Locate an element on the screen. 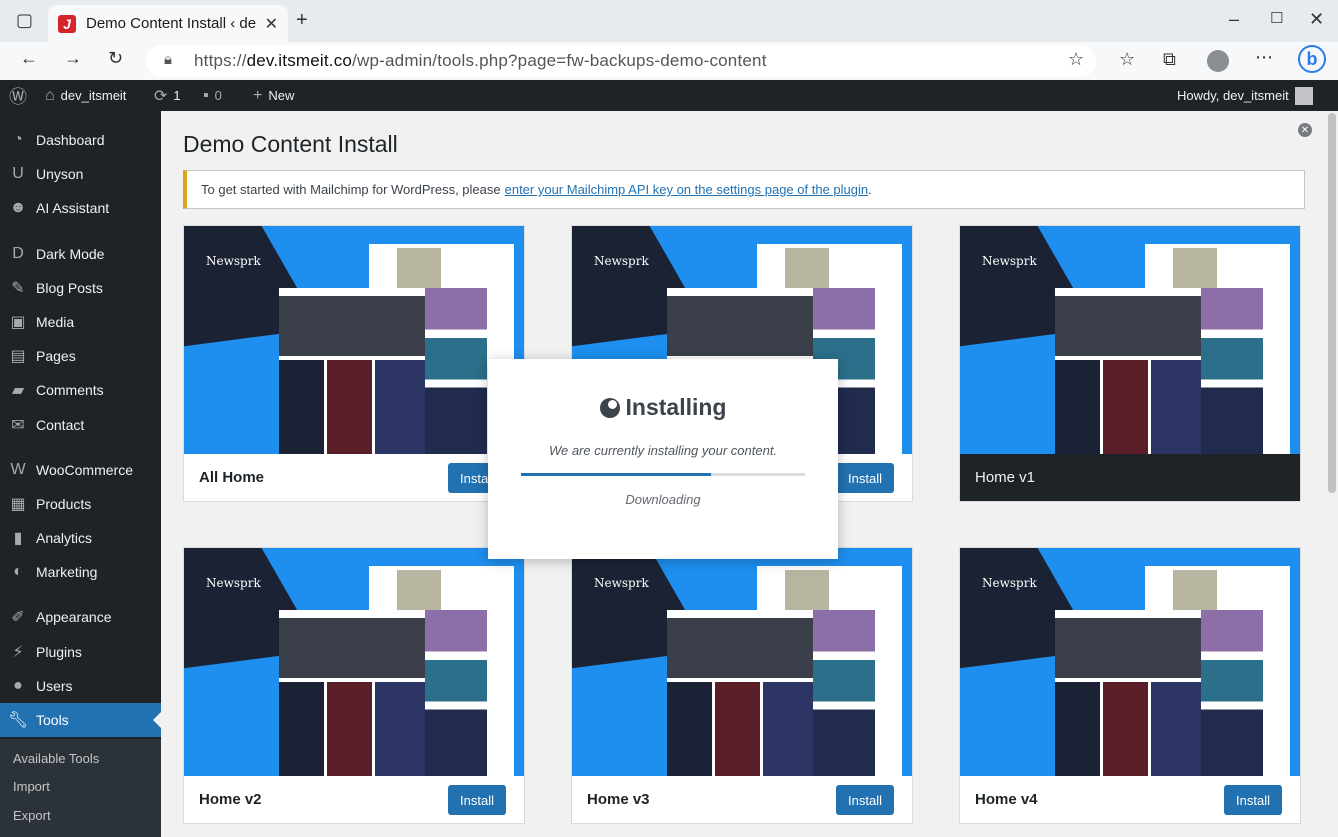 The width and height of the screenshot is (1338, 837). sidebar-item-comments: ▰ Comments is located at coordinates (80, 390).